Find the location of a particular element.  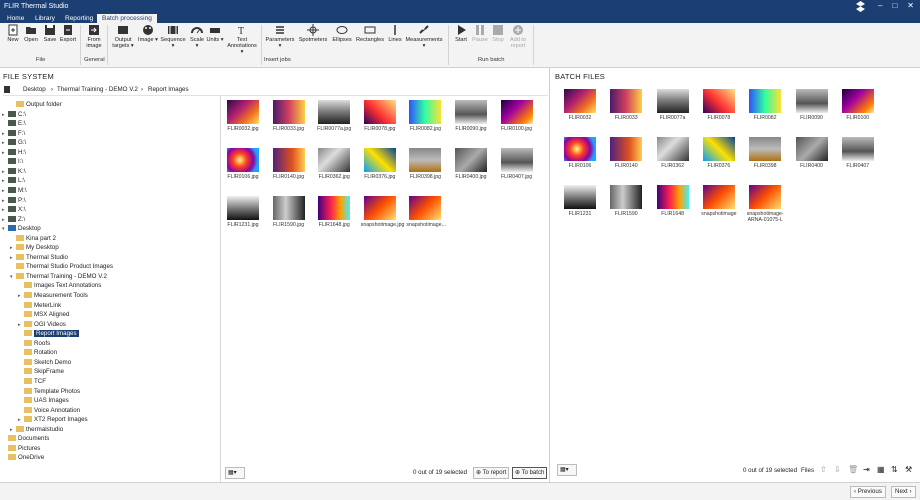

batch-file-thumbnail: FLIR0100 is located at coordinates (858, 105).